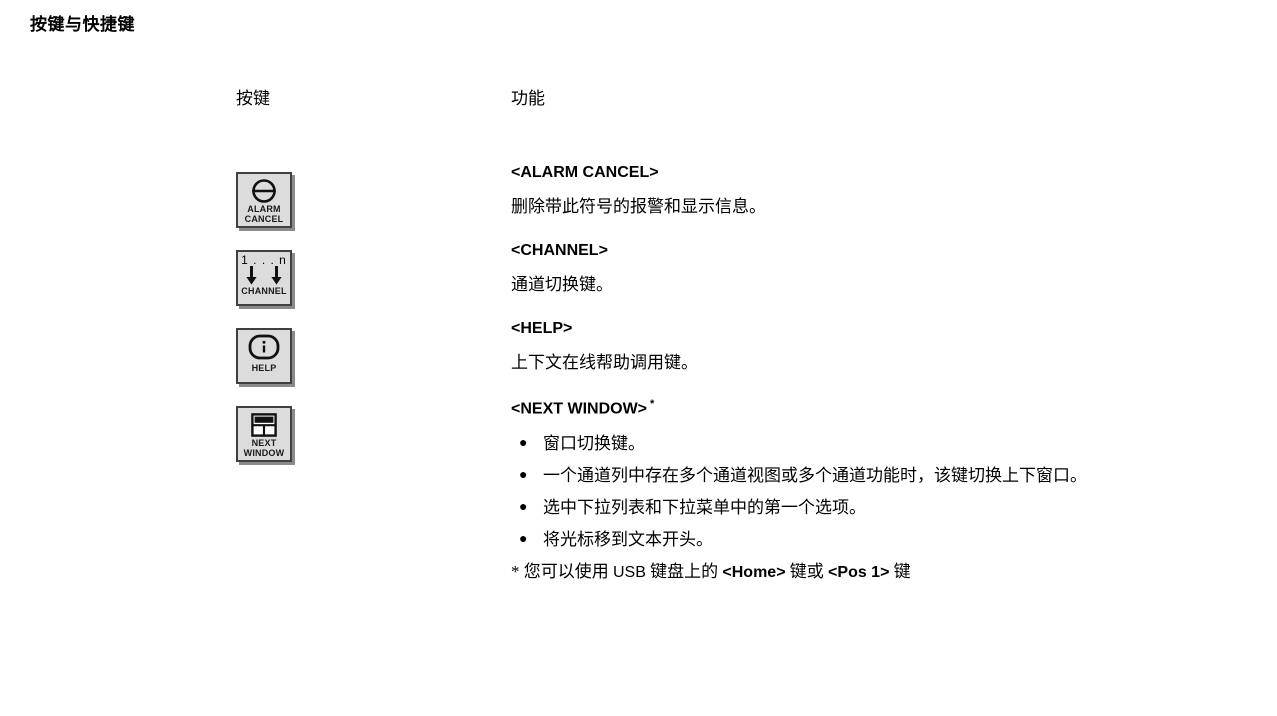 The image size is (1277, 716). I want to click on keycap-caption-line2: WINDOW, so click(264, 453).